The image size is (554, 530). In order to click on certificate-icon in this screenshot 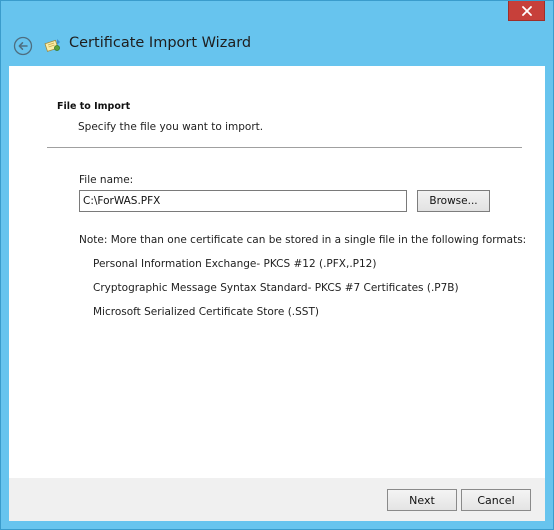, I will do `click(53, 45)`.